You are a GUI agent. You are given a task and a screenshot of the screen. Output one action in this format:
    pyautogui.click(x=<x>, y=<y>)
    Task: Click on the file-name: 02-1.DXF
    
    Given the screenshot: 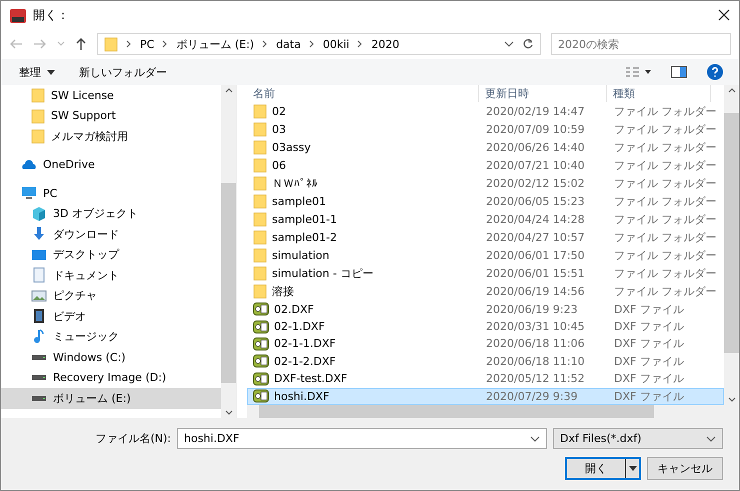 What is the action you would take?
    pyautogui.click(x=299, y=327)
    